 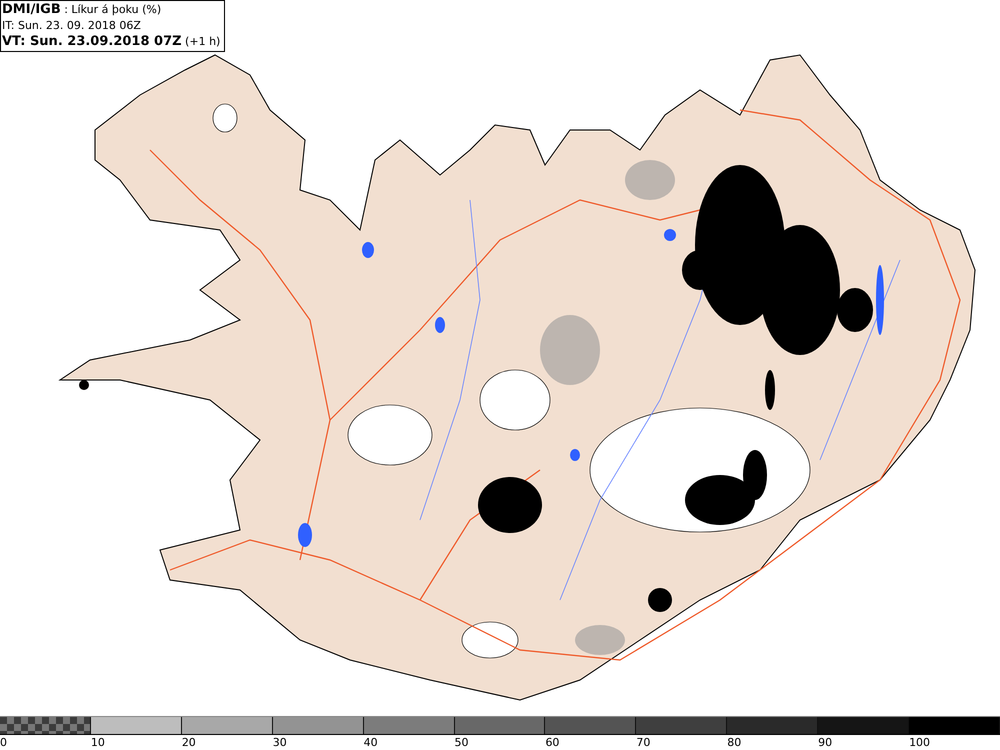 I want to click on legend-label: 0, so click(x=3, y=742).